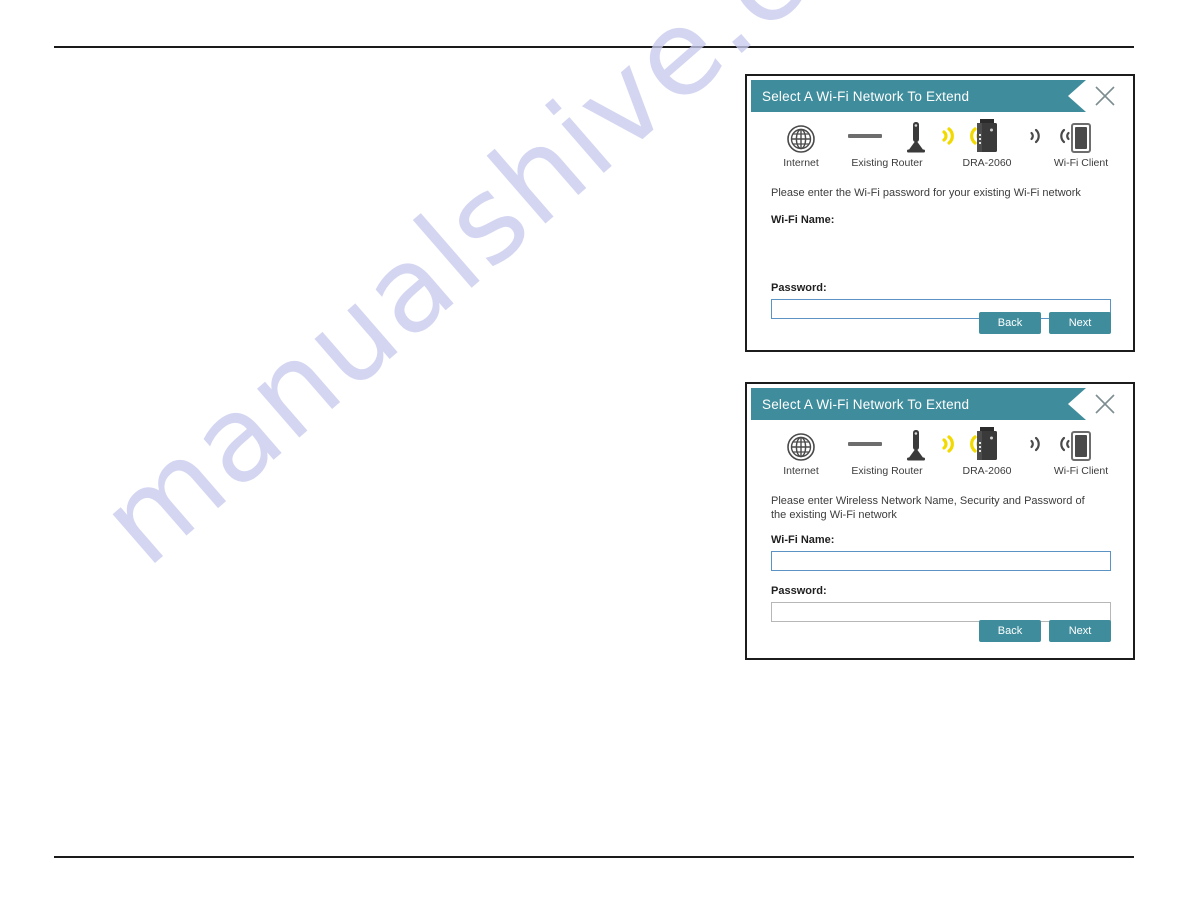 This screenshot has width=1188, height=918. Describe the element at coordinates (594, 47) in the screenshot. I see `page-top-rule` at that location.